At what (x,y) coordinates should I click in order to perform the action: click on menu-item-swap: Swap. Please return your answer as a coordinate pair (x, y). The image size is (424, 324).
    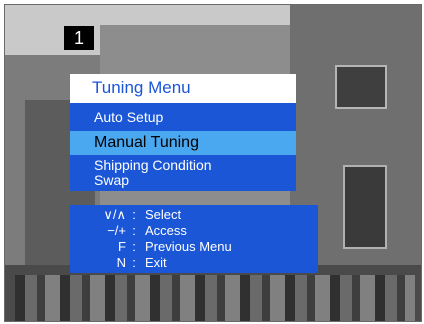
    Looking at the image, I should click on (183, 182).